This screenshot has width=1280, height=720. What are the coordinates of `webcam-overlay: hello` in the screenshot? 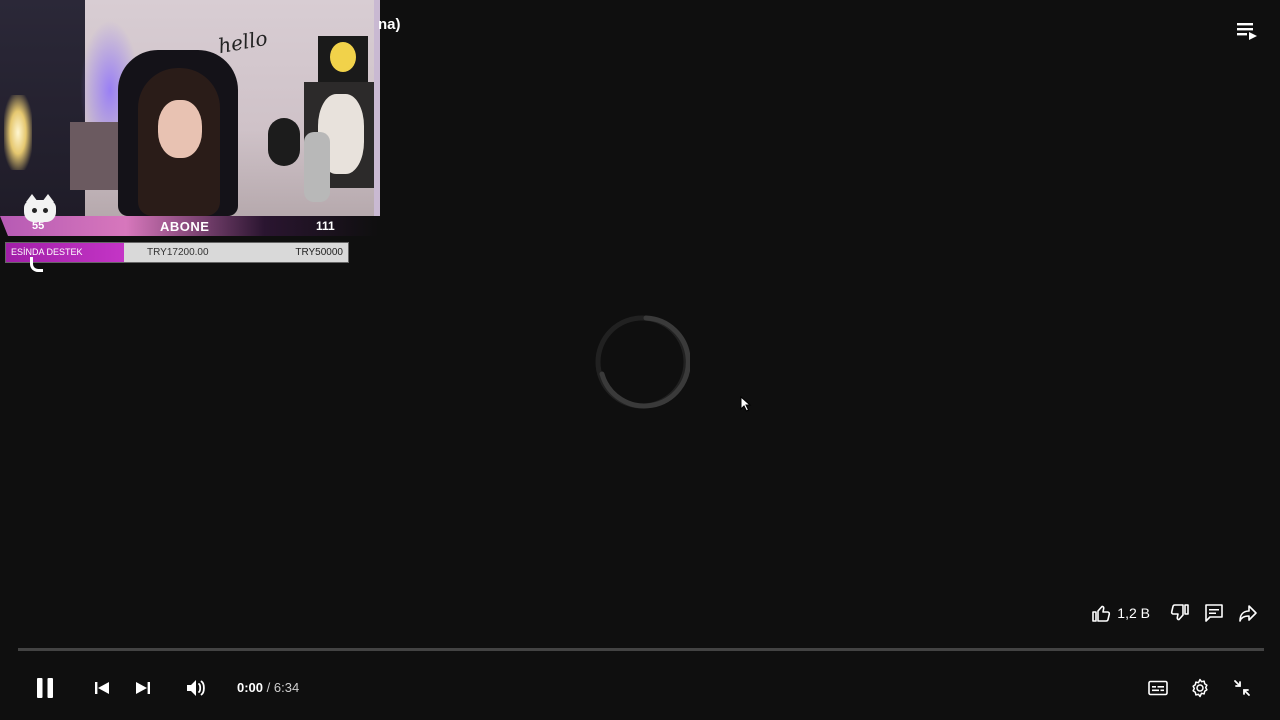 It's located at (190, 108).